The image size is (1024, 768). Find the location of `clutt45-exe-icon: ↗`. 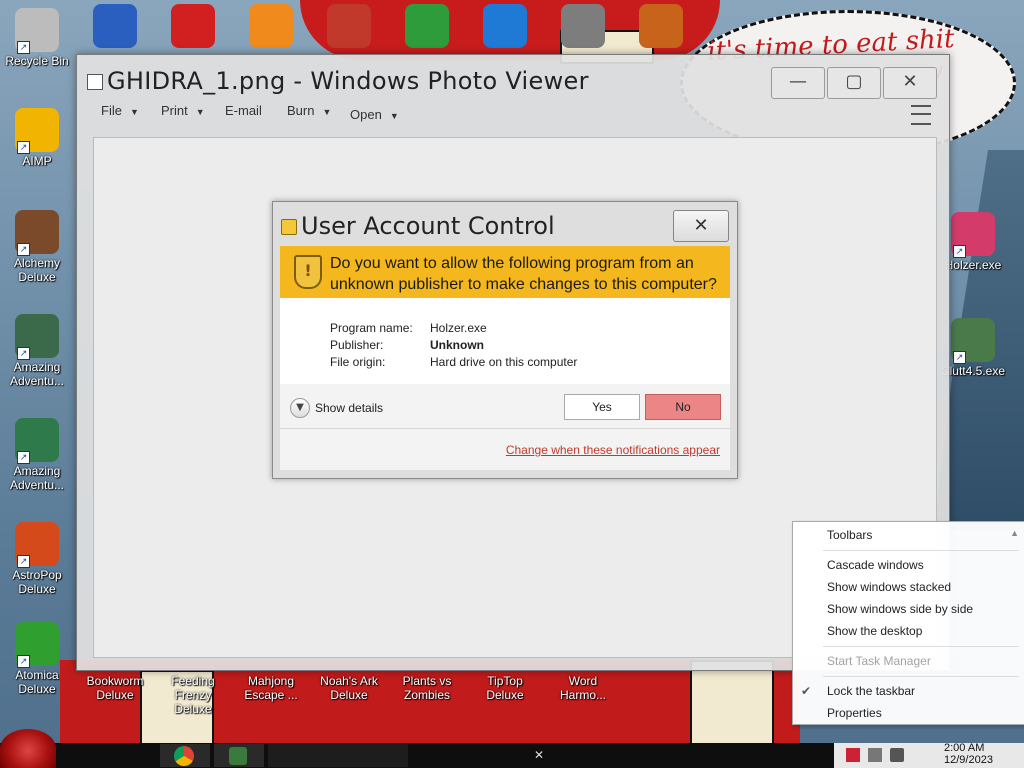

clutt45-exe-icon: ↗ is located at coordinates (973, 341).